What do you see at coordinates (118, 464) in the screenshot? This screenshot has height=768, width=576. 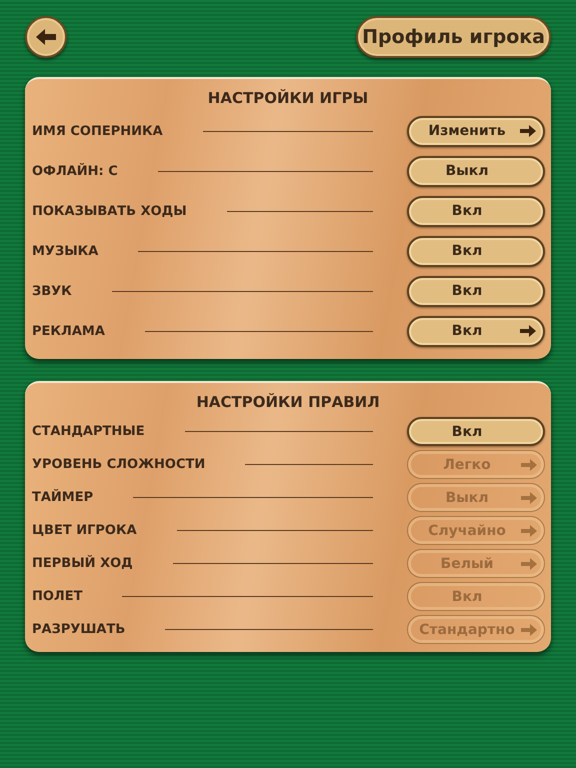 I see `setting-label: УРОВЕНЬ СЛОЖНОСТИ` at bounding box center [118, 464].